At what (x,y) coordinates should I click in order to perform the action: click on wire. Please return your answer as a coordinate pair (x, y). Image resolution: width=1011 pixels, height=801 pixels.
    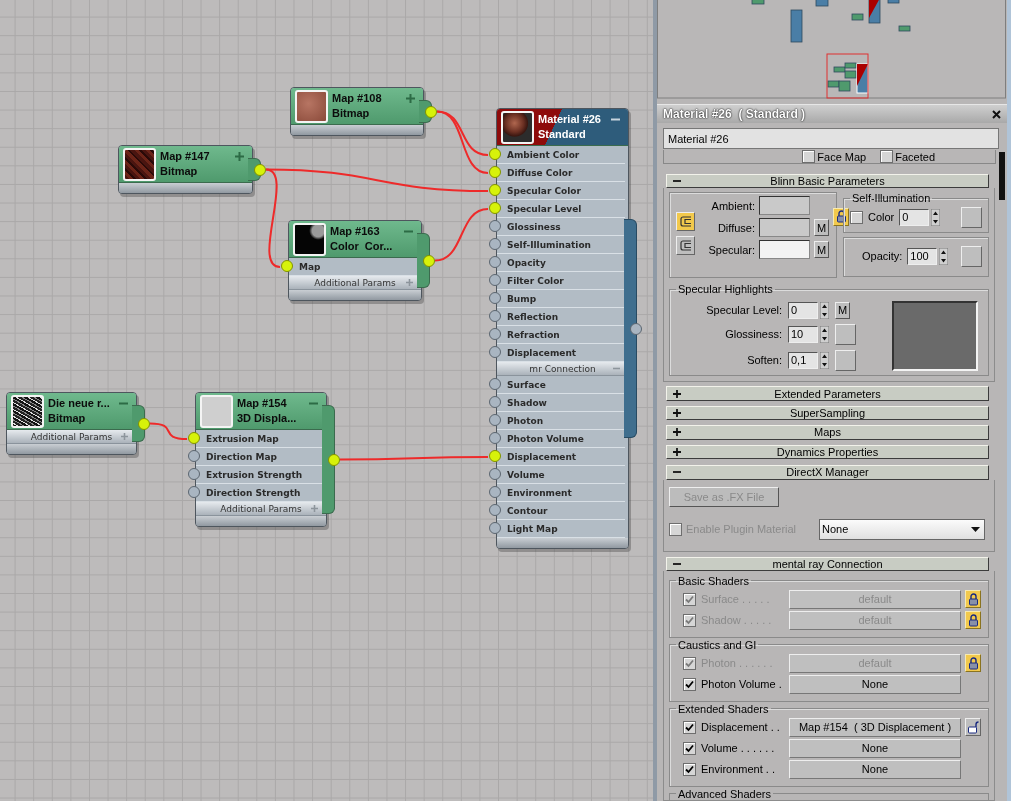
    Looking at the image, I should click on (461, 235).